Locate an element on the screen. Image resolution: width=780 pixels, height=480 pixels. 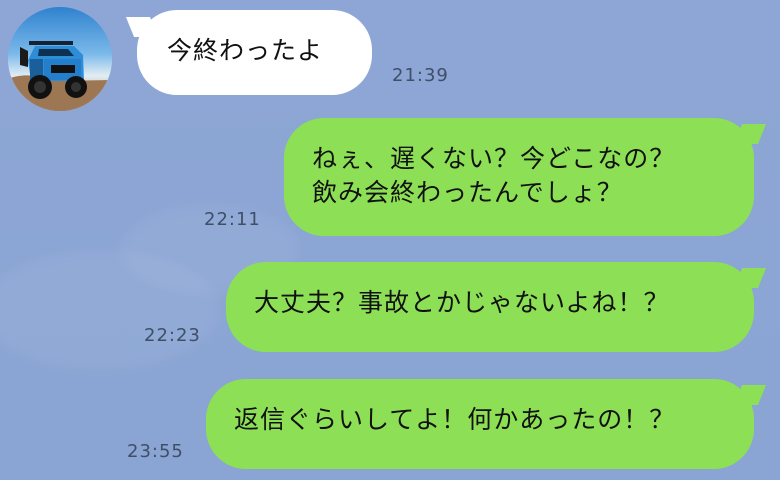
outgoing-message-line: 飲み会終わったんでしょ？ is located at coordinates (467, 192).